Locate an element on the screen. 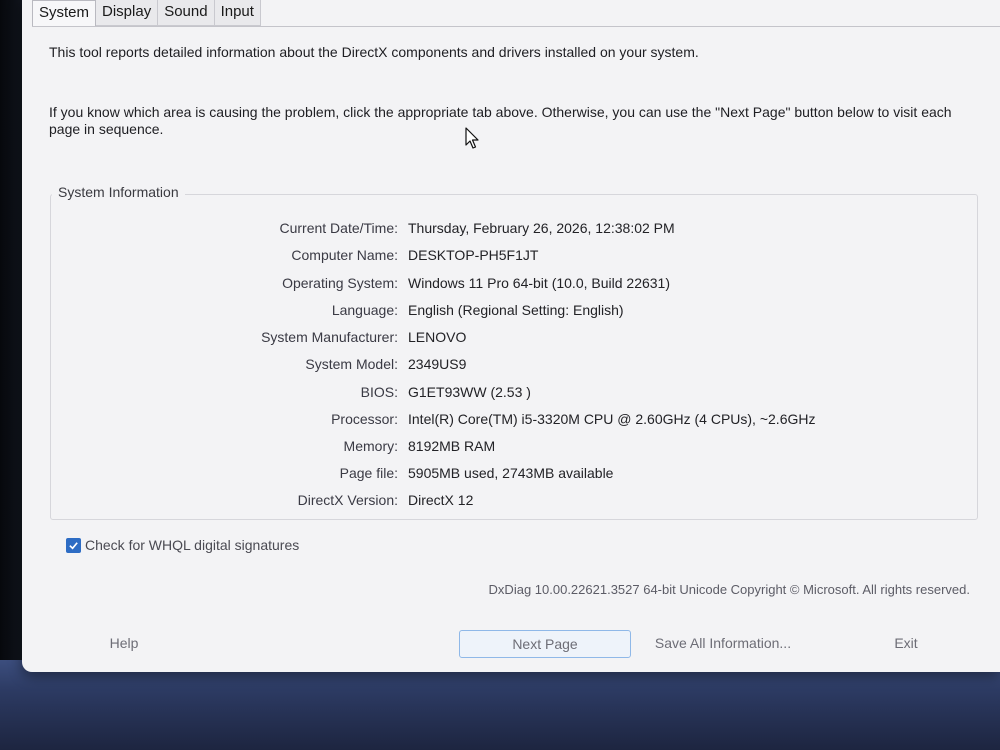 The image size is (1000, 750). checkmark-icon is located at coordinates (73, 545).